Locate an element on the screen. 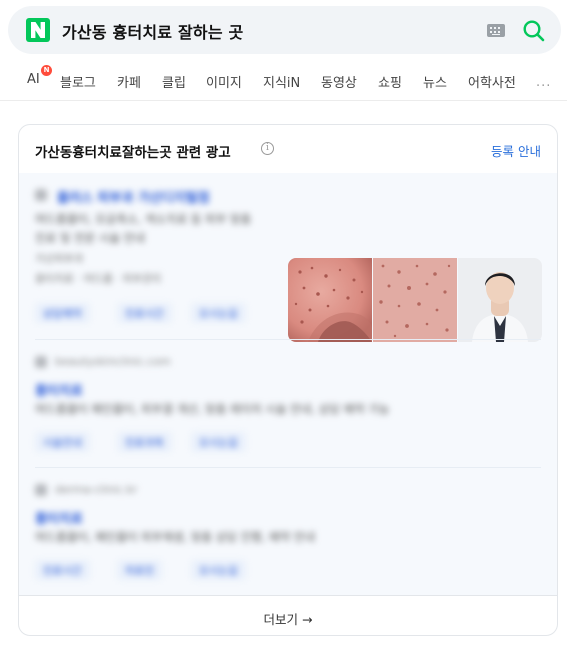 This screenshot has width=567, height=645. skin-texture-image is located at coordinates (415, 300).